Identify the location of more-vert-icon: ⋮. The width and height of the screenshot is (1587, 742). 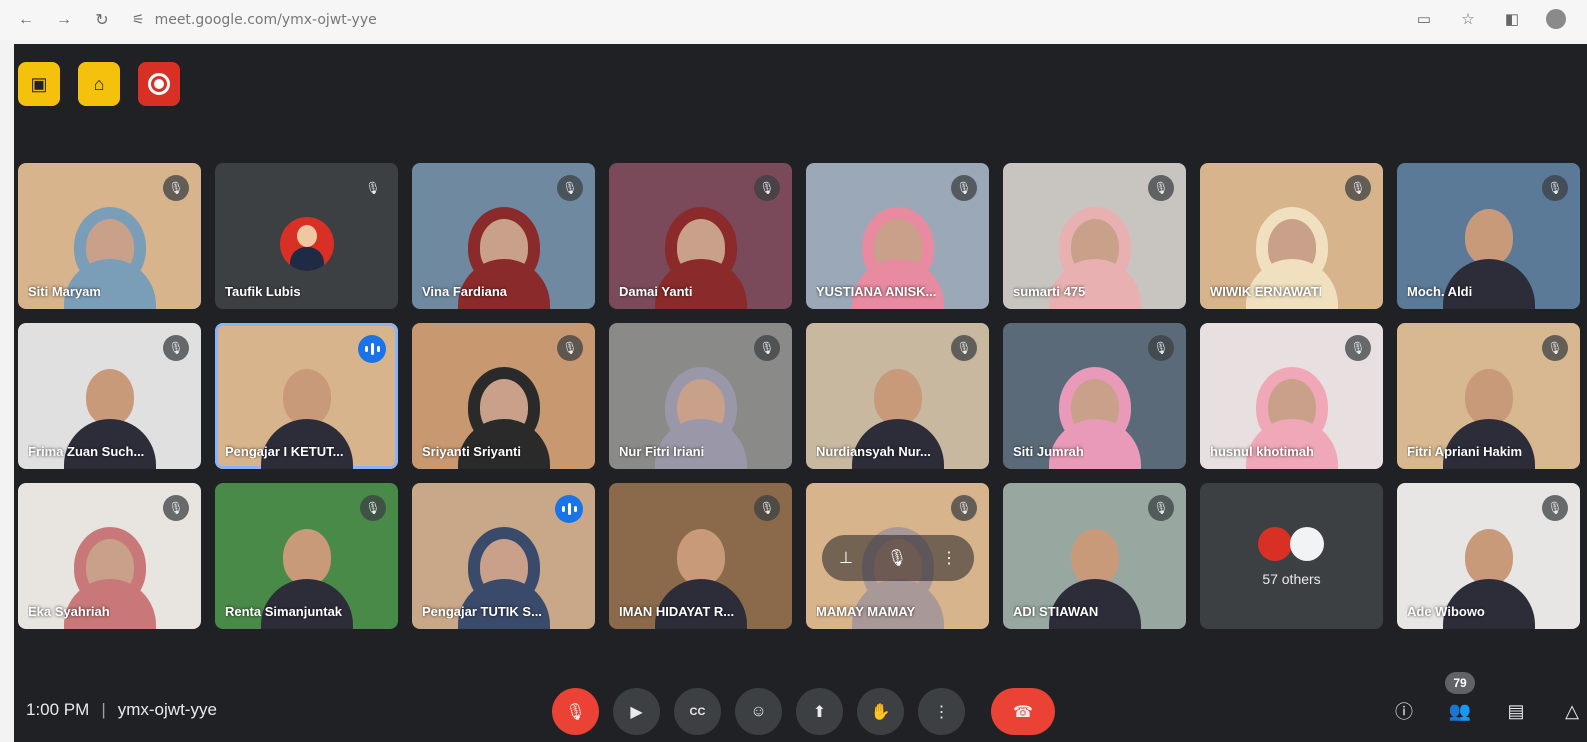
(949, 558).